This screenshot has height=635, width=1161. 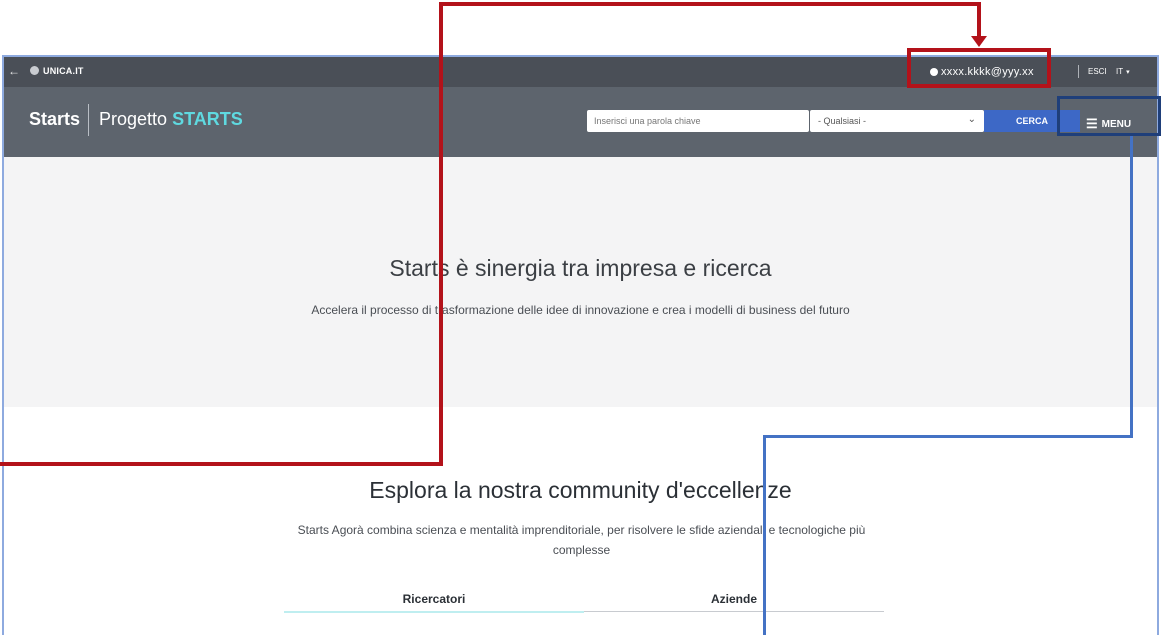 What do you see at coordinates (441, 234) in the screenshot?
I see `red-line-vertical` at bounding box center [441, 234].